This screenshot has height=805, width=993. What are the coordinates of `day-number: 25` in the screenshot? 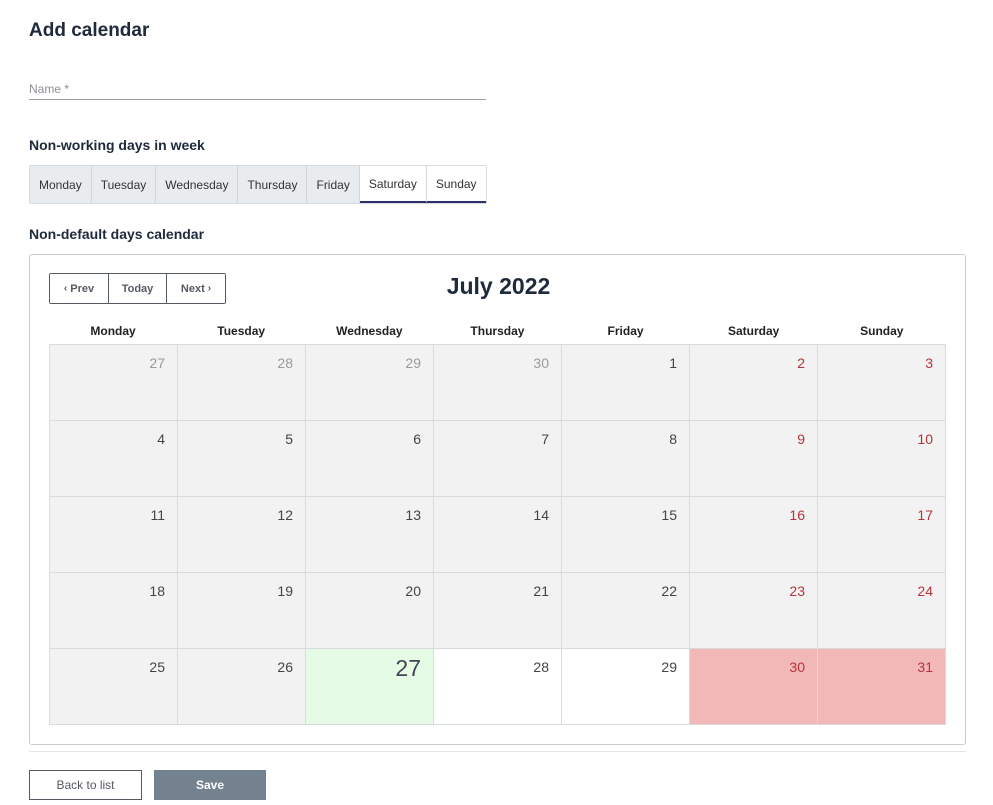 It's located at (157, 667).